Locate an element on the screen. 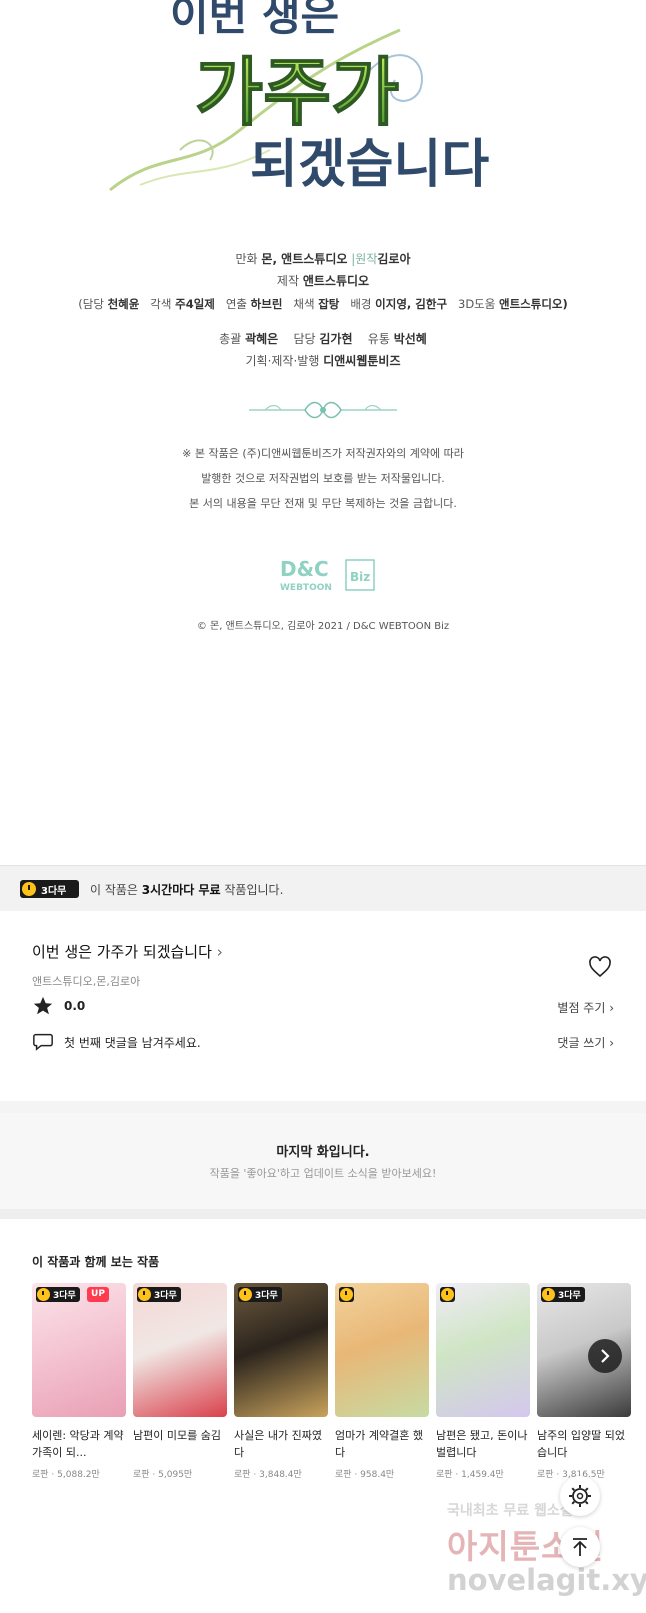 The image size is (646, 1613). recommendations-heading: 이 작품과 함께 보는 작품 is located at coordinates (96, 1262).